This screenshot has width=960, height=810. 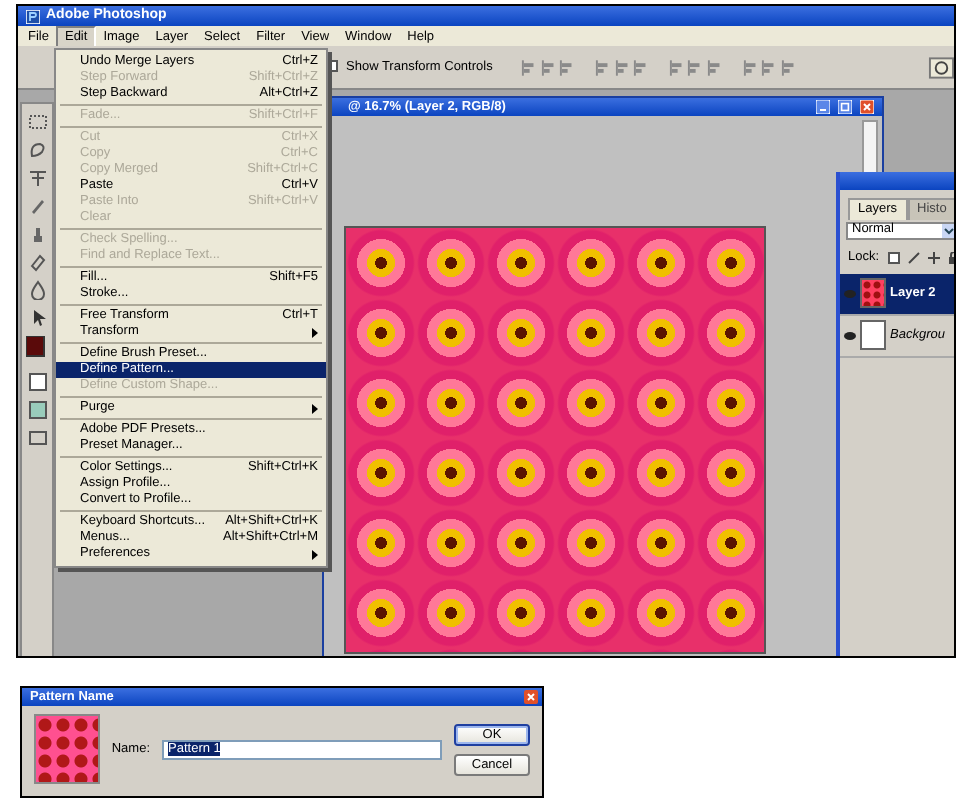 What do you see at coordinates (897, 181) in the screenshot?
I see `panel-title-bar` at bounding box center [897, 181].